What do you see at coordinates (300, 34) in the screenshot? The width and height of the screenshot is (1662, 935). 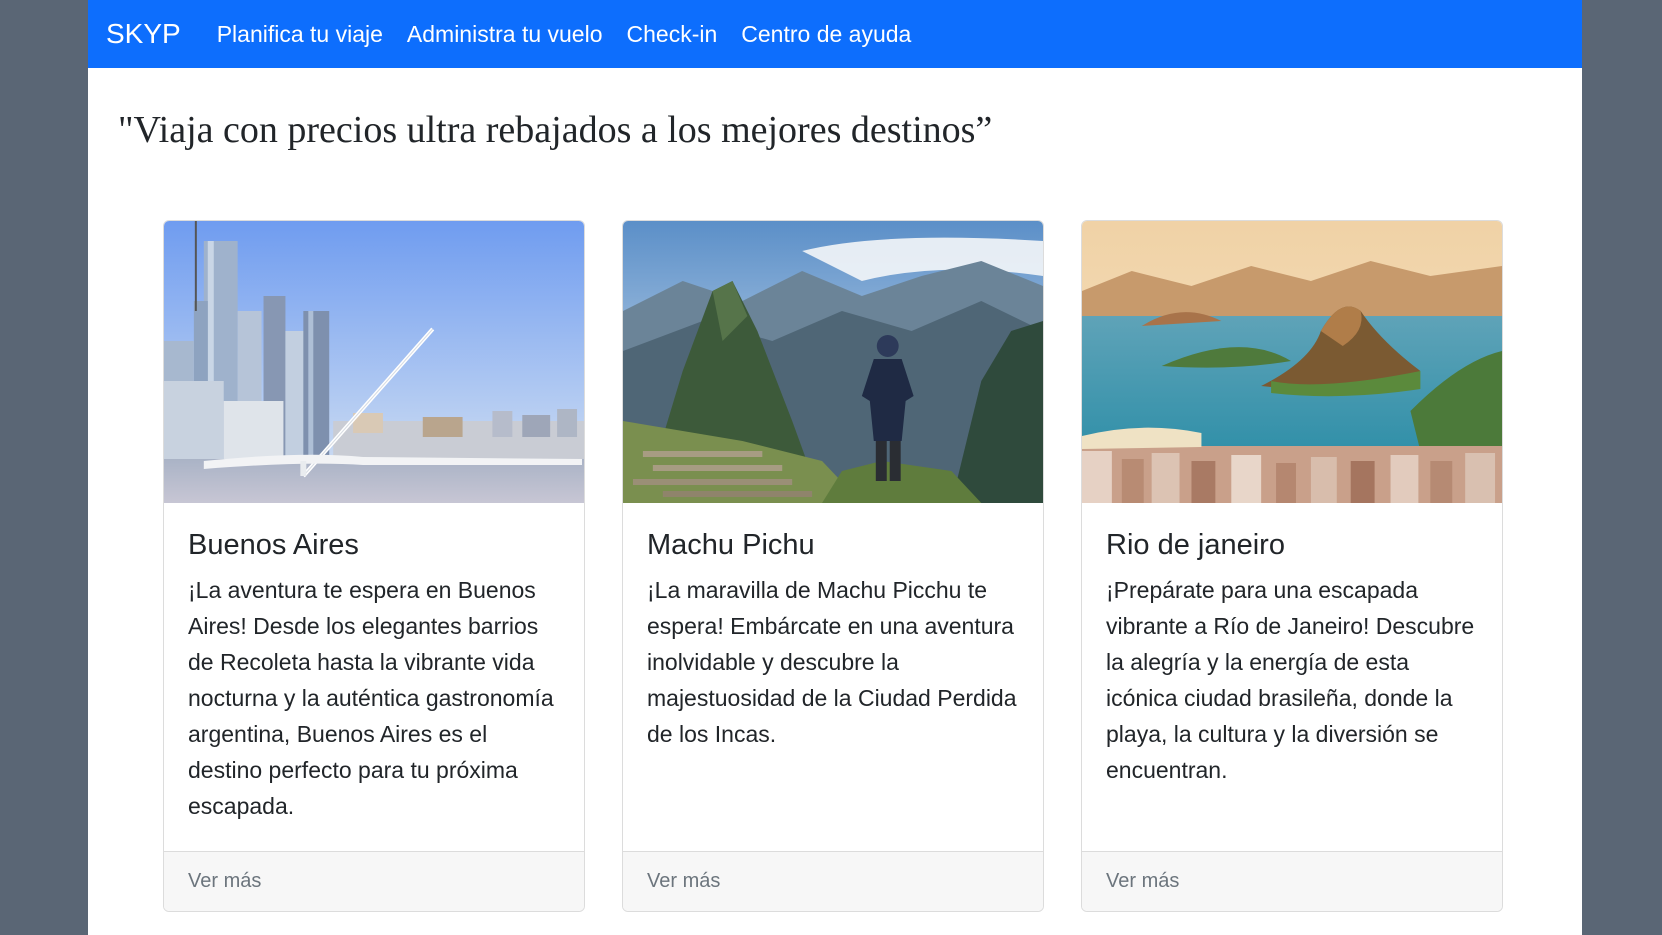 I see `nav-plan-trip: Planifica tu viaje` at bounding box center [300, 34].